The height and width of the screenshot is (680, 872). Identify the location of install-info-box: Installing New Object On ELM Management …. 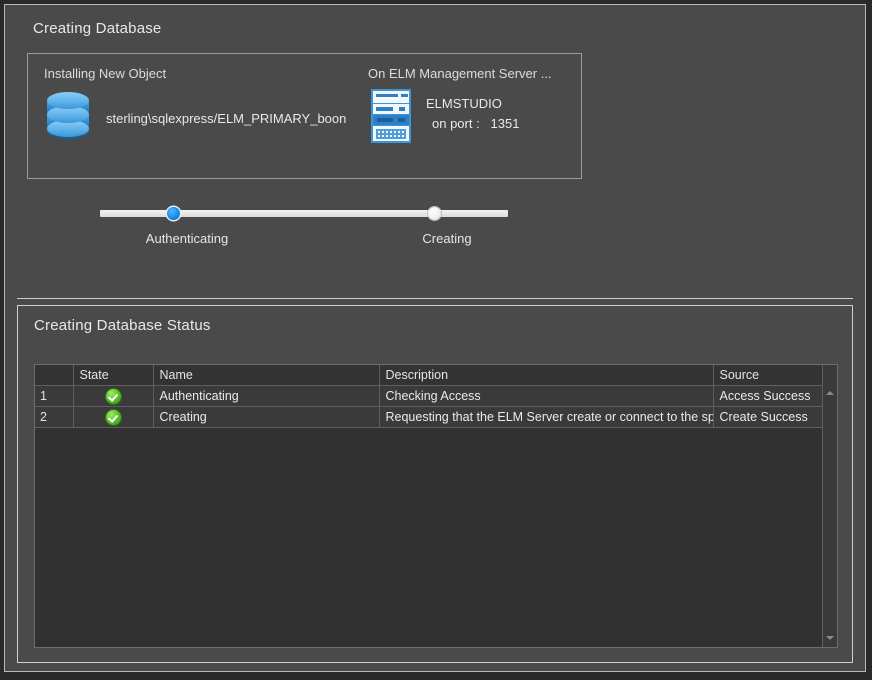
(304, 116).